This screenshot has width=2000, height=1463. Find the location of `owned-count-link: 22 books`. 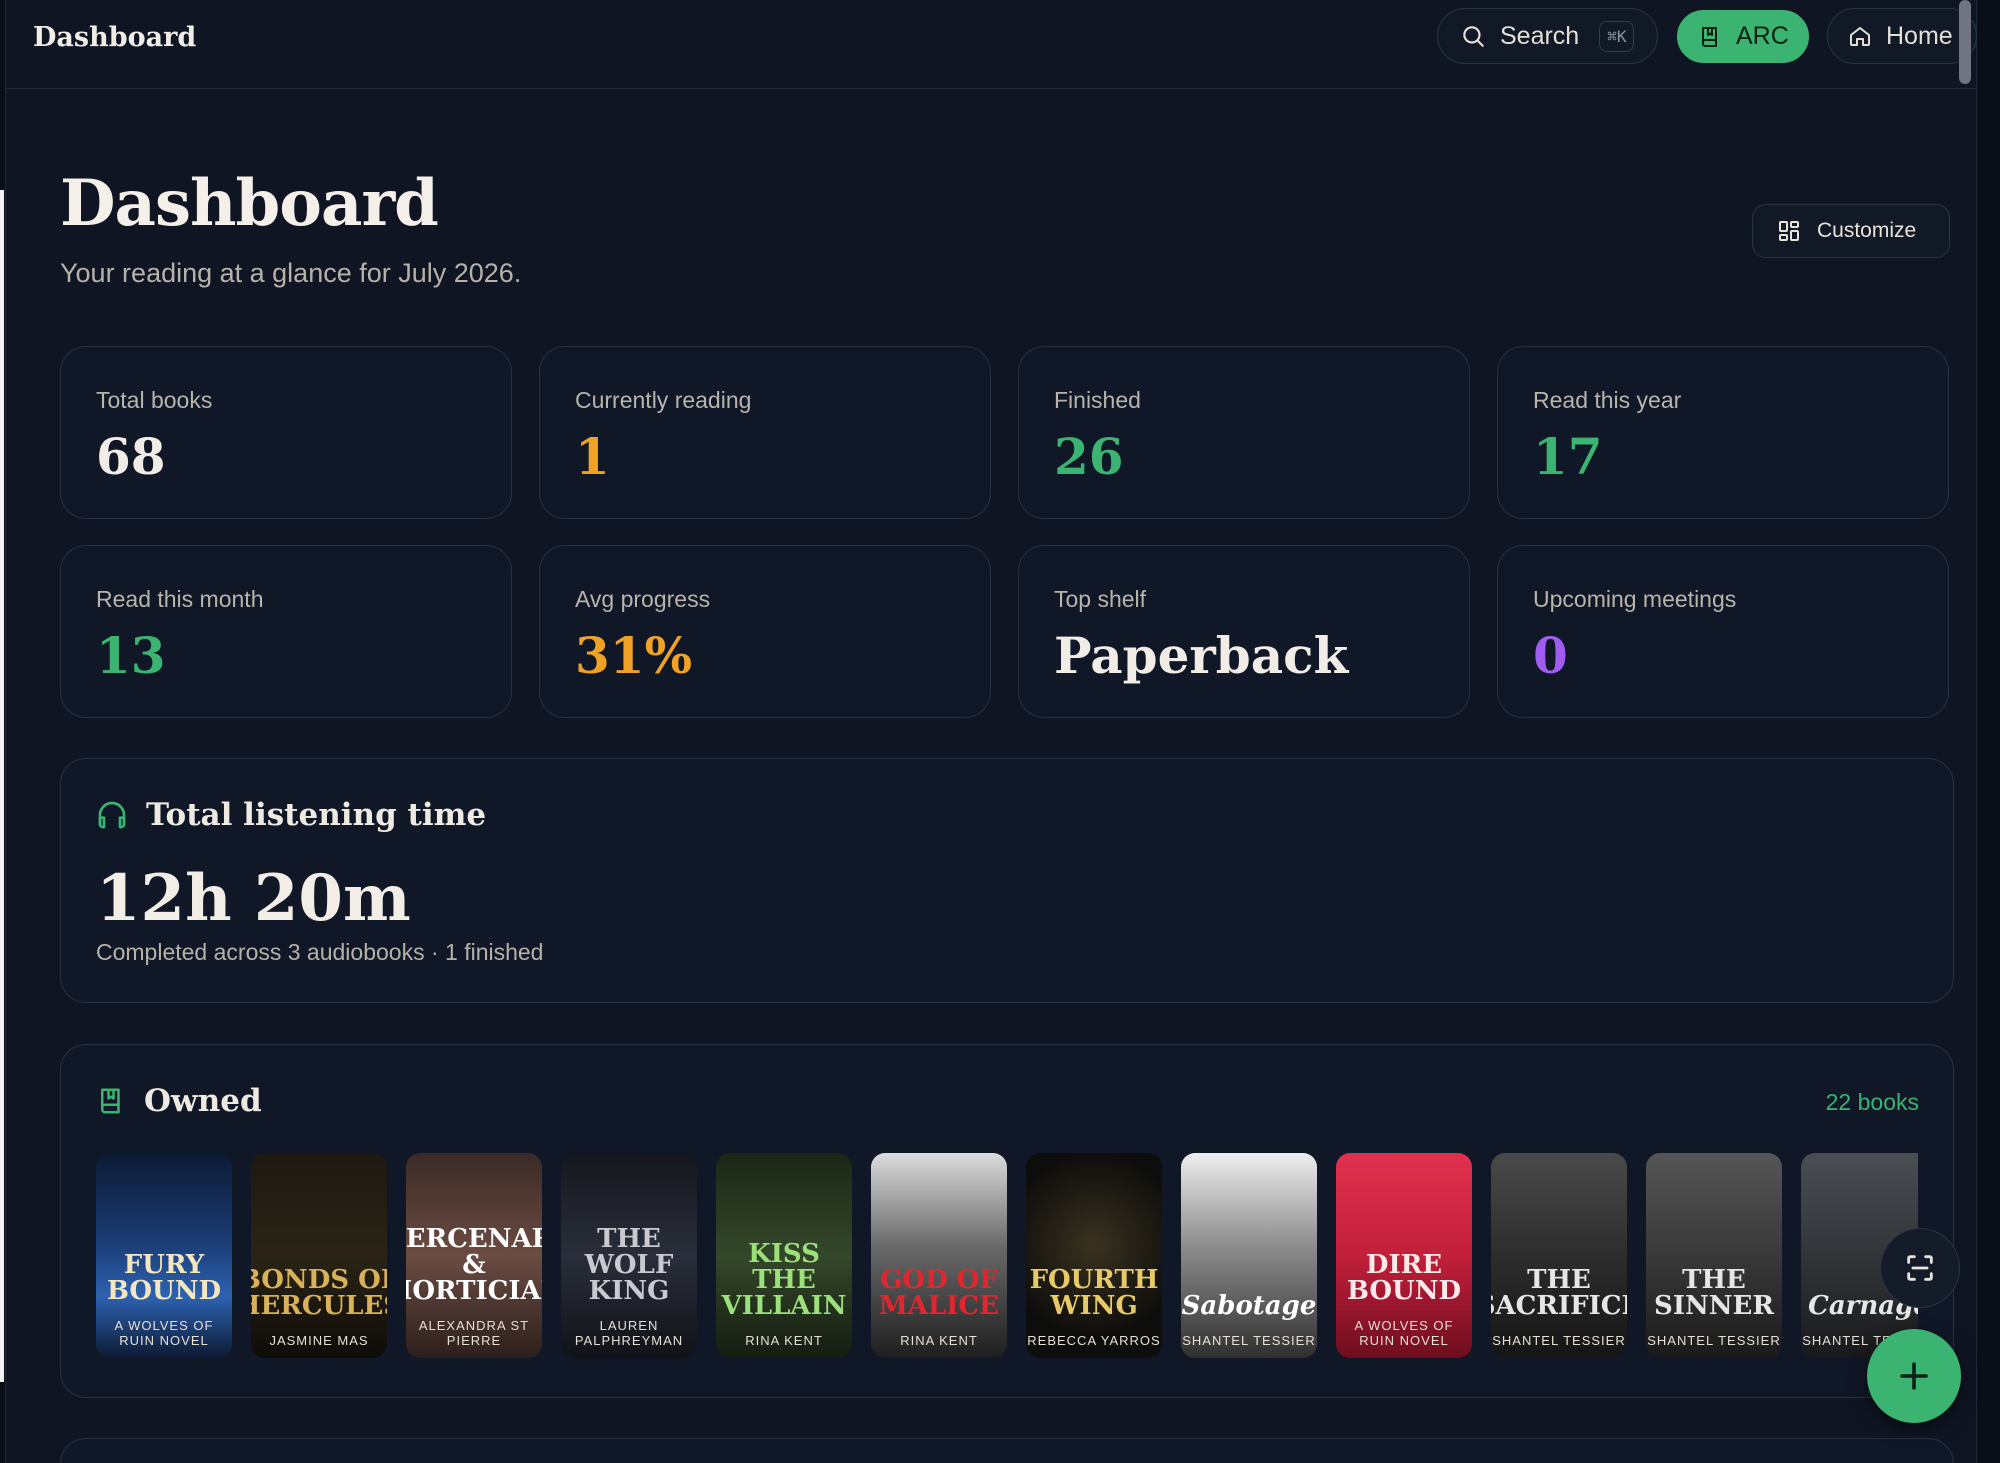

owned-count-link: 22 books is located at coordinates (1872, 1102).